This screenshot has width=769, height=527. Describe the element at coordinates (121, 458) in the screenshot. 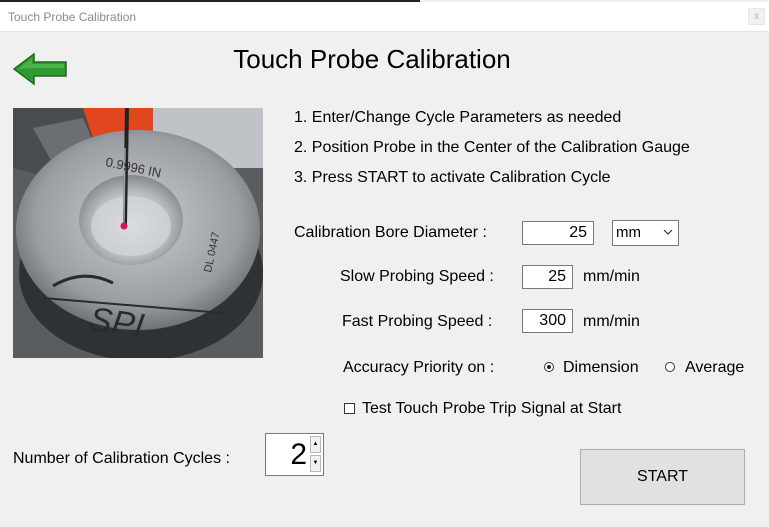

I see `cycles-label: Number of Calibration Cycles :` at that location.